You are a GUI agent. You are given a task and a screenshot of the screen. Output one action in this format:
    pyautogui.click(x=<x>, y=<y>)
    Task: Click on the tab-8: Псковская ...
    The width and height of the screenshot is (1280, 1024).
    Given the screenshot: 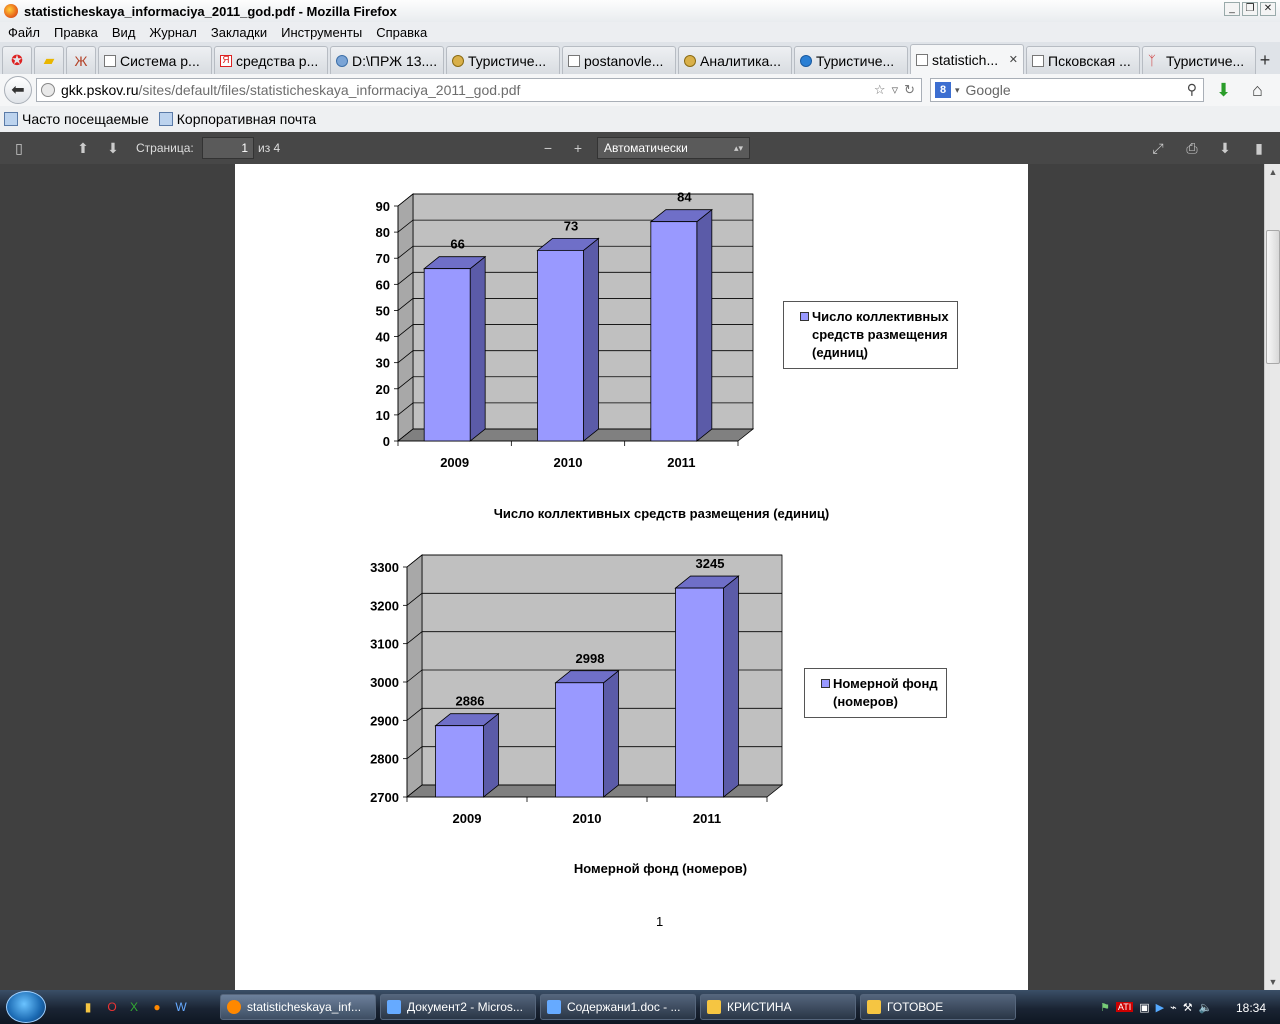 What is the action you would take?
    pyautogui.click(x=1083, y=60)
    